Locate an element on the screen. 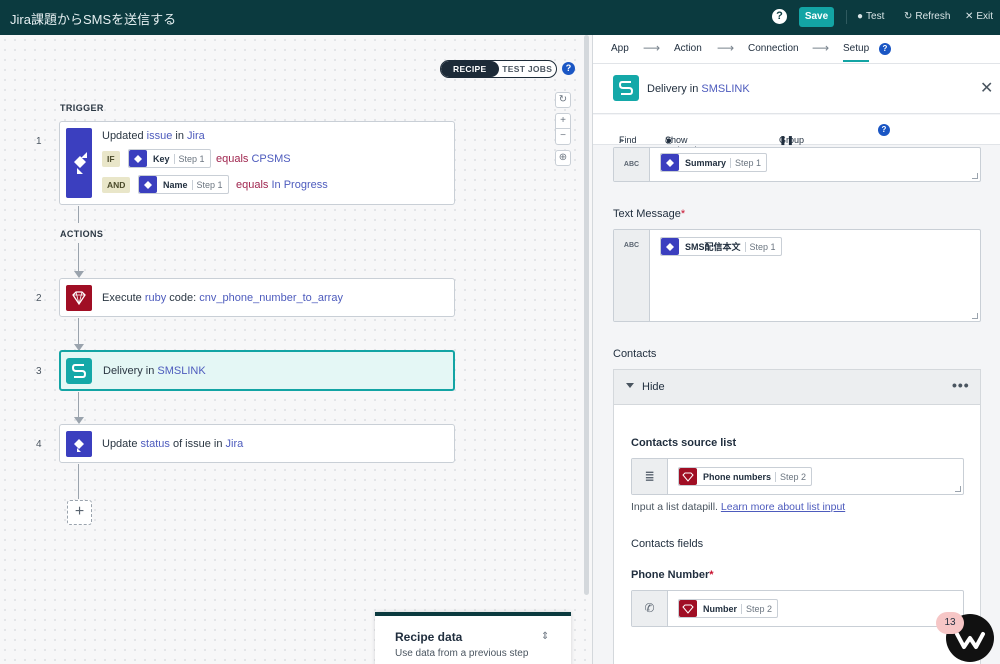 This screenshot has height=664, width=1000. exit-button: ✕ Exit is located at coordinates (979, 16).